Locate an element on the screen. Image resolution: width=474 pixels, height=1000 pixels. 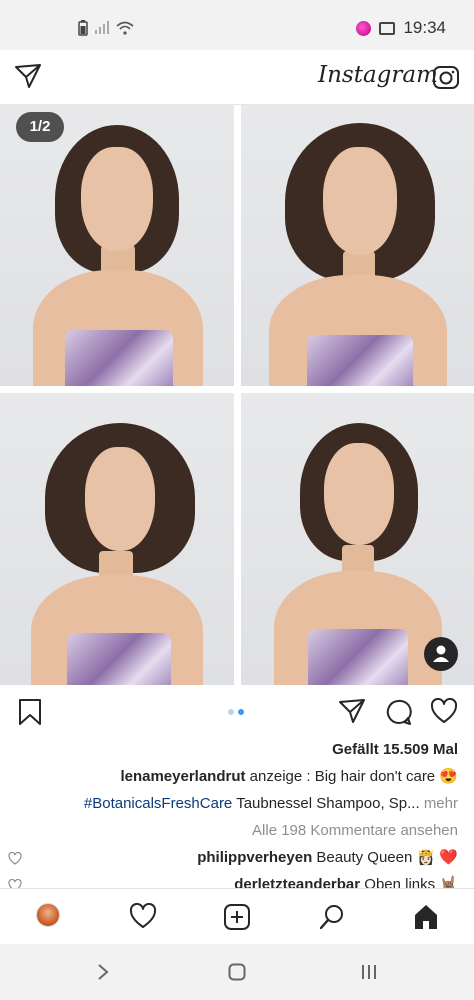
home-button-icon is located at coordinates (237, 972).